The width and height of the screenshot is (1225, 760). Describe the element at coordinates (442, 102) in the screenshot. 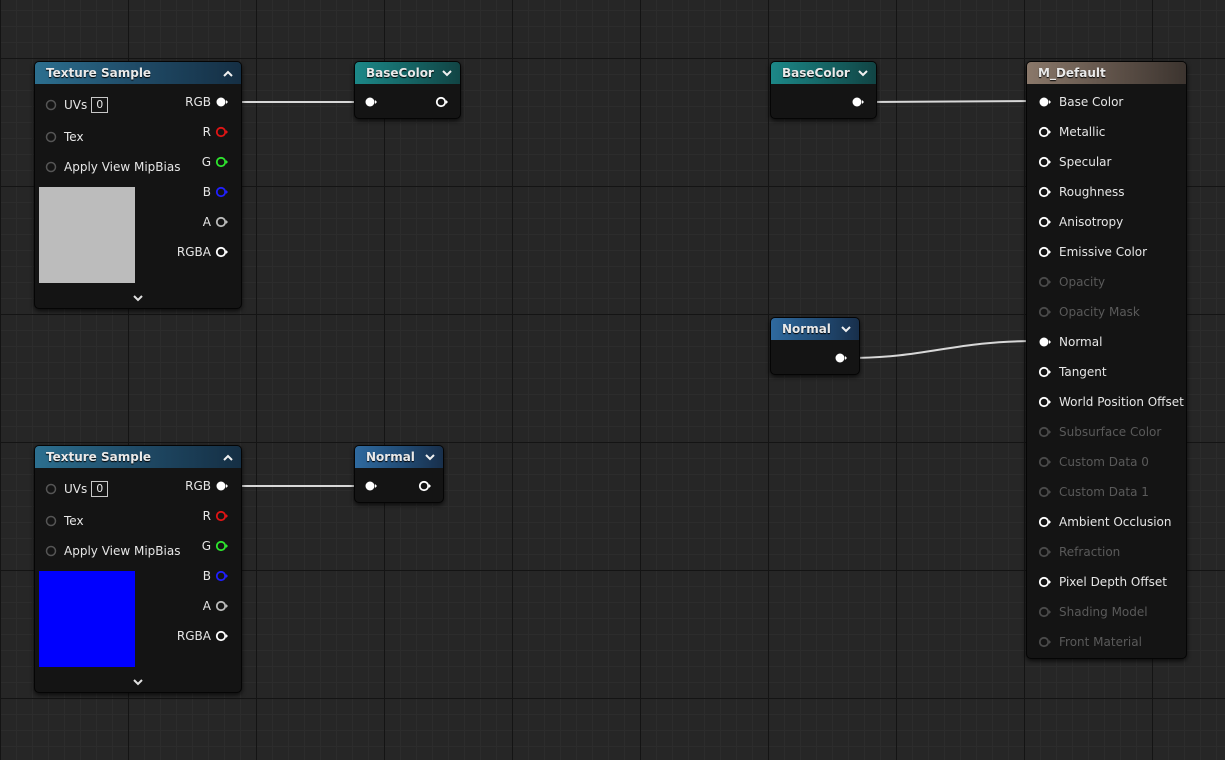

I see `basecolor-output-pin-icon` at that location.